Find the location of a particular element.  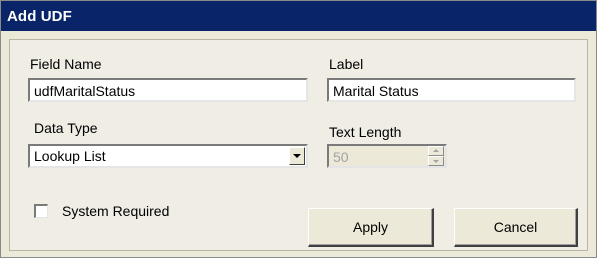

label-input: Marital Status is located at coordinates (451, 90).